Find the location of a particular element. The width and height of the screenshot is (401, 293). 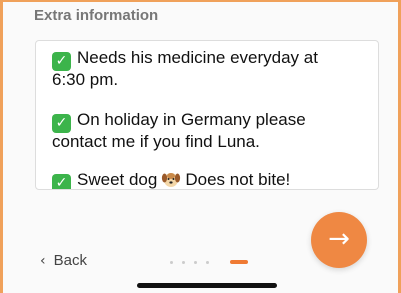

note-line-5: ✓ Sweet dog Does not bite! is located at coordinates (171, 179).